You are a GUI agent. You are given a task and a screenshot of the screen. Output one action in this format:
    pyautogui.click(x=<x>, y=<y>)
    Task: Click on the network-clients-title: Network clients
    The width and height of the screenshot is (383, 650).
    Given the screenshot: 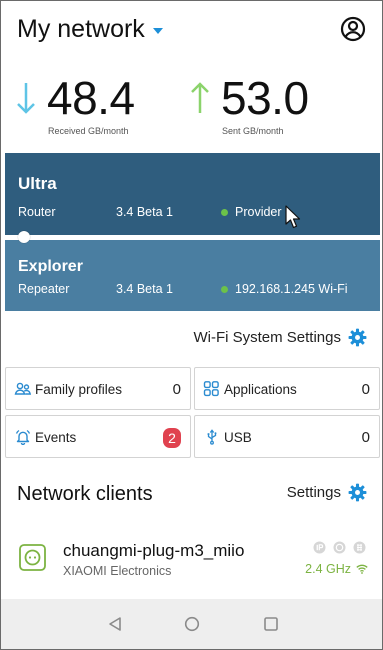 What is the action you would take?
    pyautogui.click(x=85, y=494)
    